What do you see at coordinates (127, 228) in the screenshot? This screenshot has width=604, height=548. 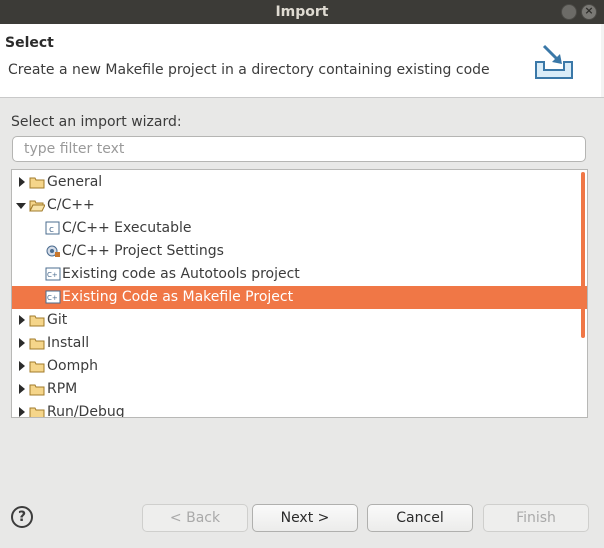 I see `tree-item-label: C/C++ Executable` at bounding box center [127, 228].